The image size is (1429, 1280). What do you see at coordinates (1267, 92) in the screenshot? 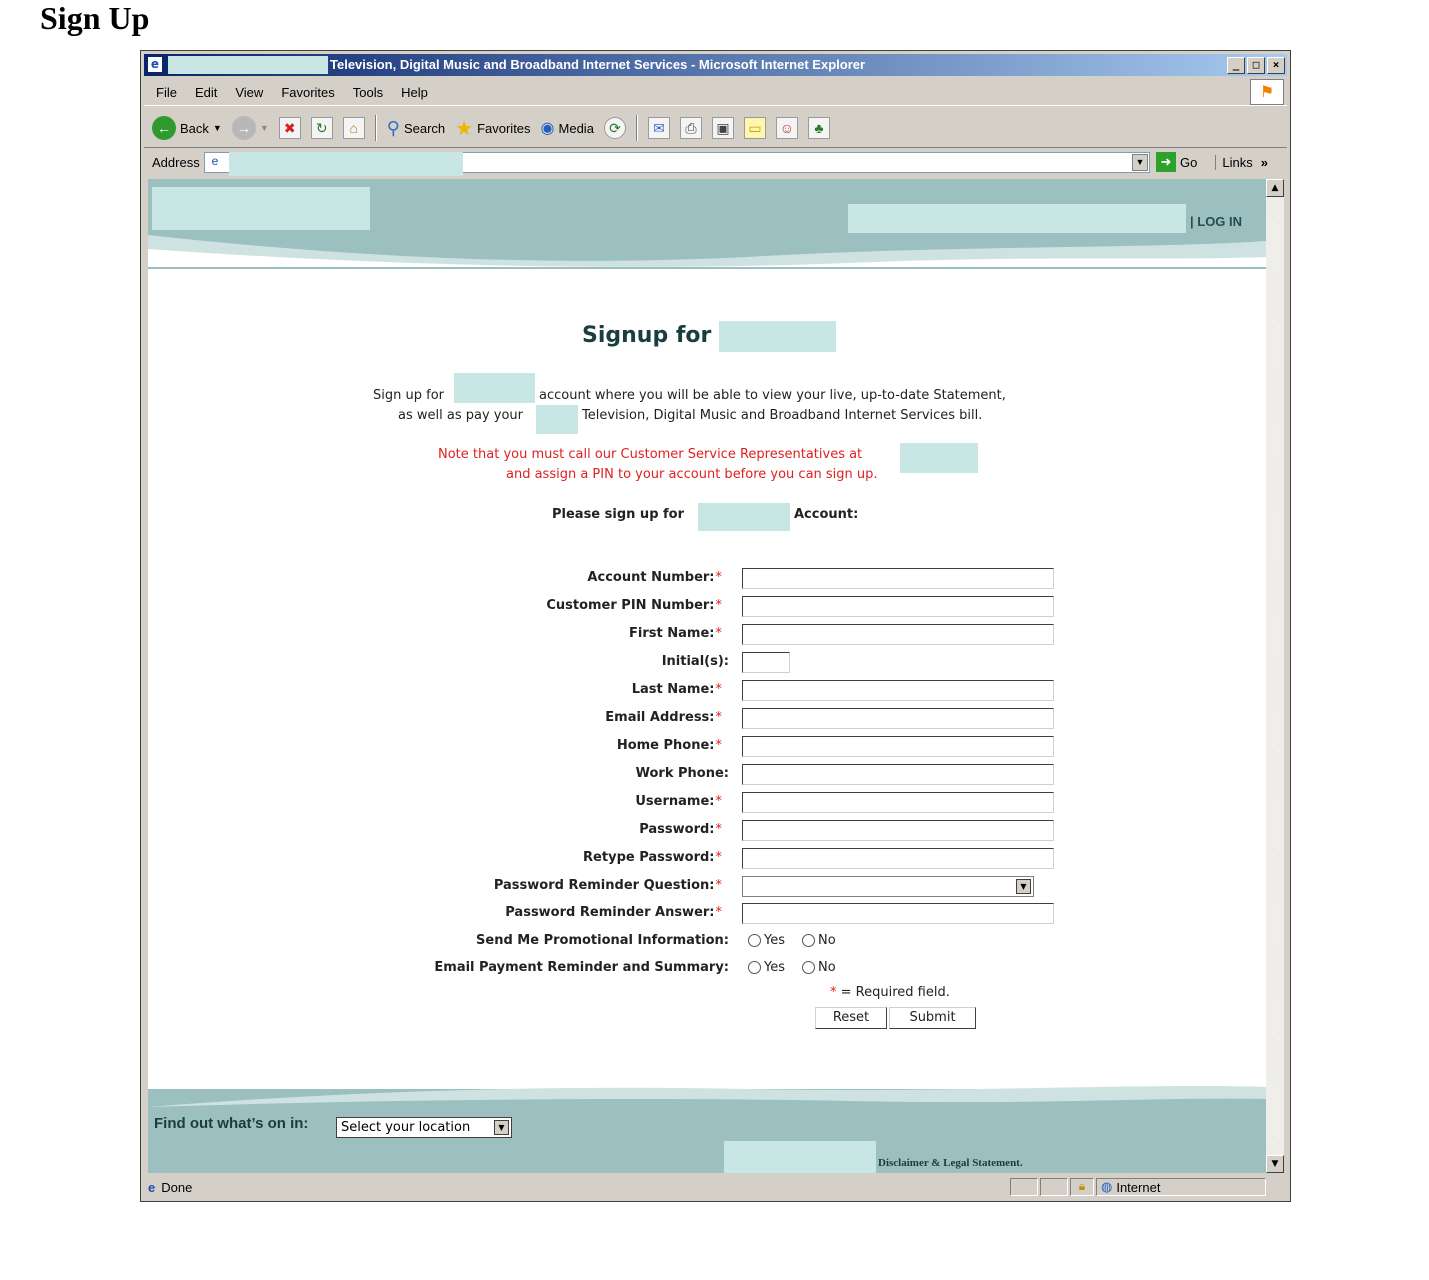
I see `windows-logo-icon: ⚑` at bounding box center [1267, 92].